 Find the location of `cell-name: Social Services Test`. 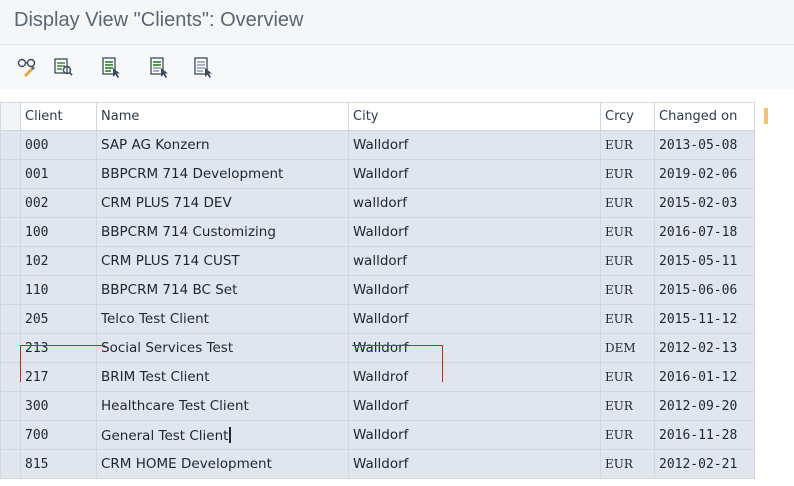

cell-name: Social Services Test is located at coordinates (222, 348).